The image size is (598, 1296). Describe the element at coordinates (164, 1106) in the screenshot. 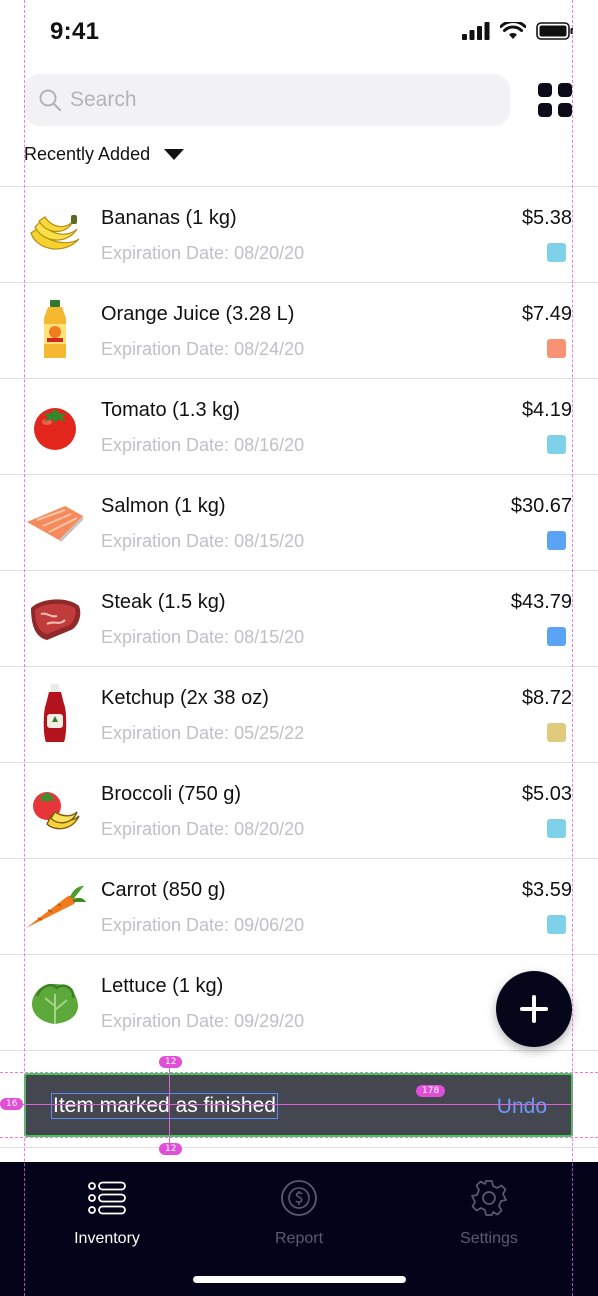

I see `snackbar-message: Item marked as finished` at that location.